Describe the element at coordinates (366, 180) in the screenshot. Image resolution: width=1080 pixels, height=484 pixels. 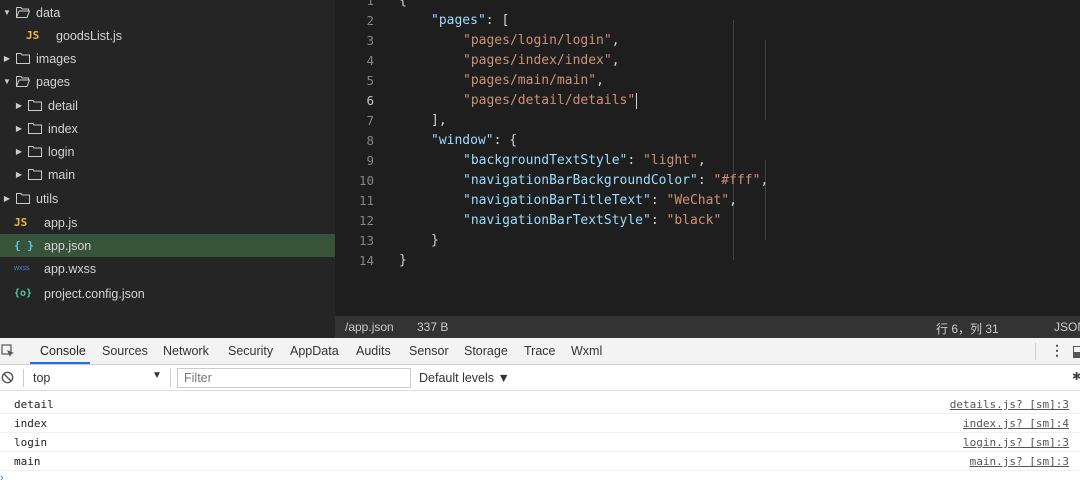
I see `line-number: 10` at that location.